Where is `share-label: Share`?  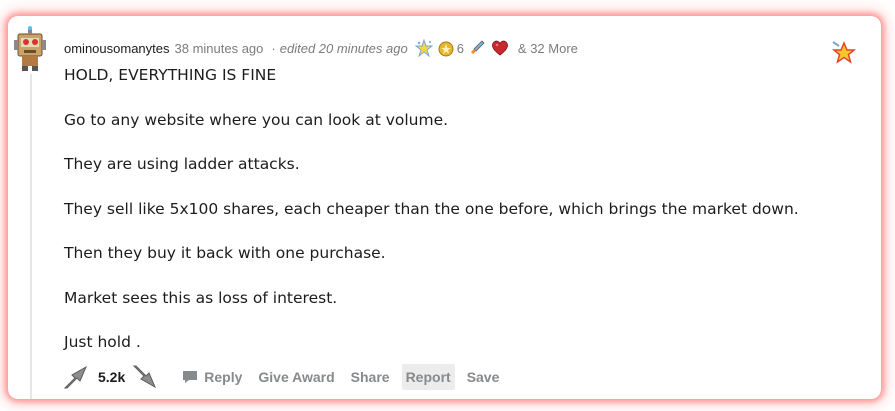 share-label: Share is located at coordinates (370, 377).